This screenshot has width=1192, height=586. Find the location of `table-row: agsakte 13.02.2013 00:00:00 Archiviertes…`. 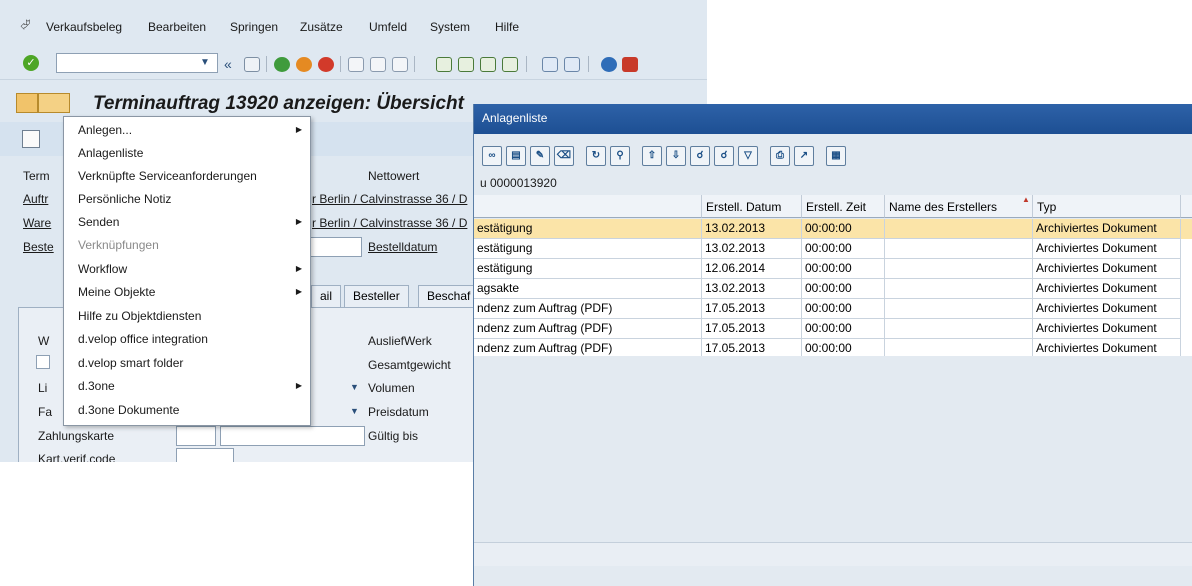

table-row: agsakte 13.02.2013 00:00:00 Archiviertes… is located at coordinates (833, 289).